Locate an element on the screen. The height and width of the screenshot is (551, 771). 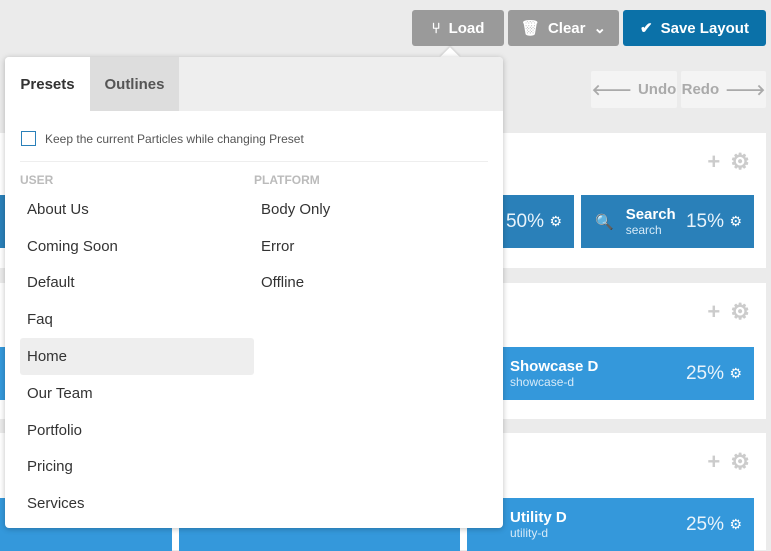
preset-item: Portfolio is located at coordinates (137, 430).